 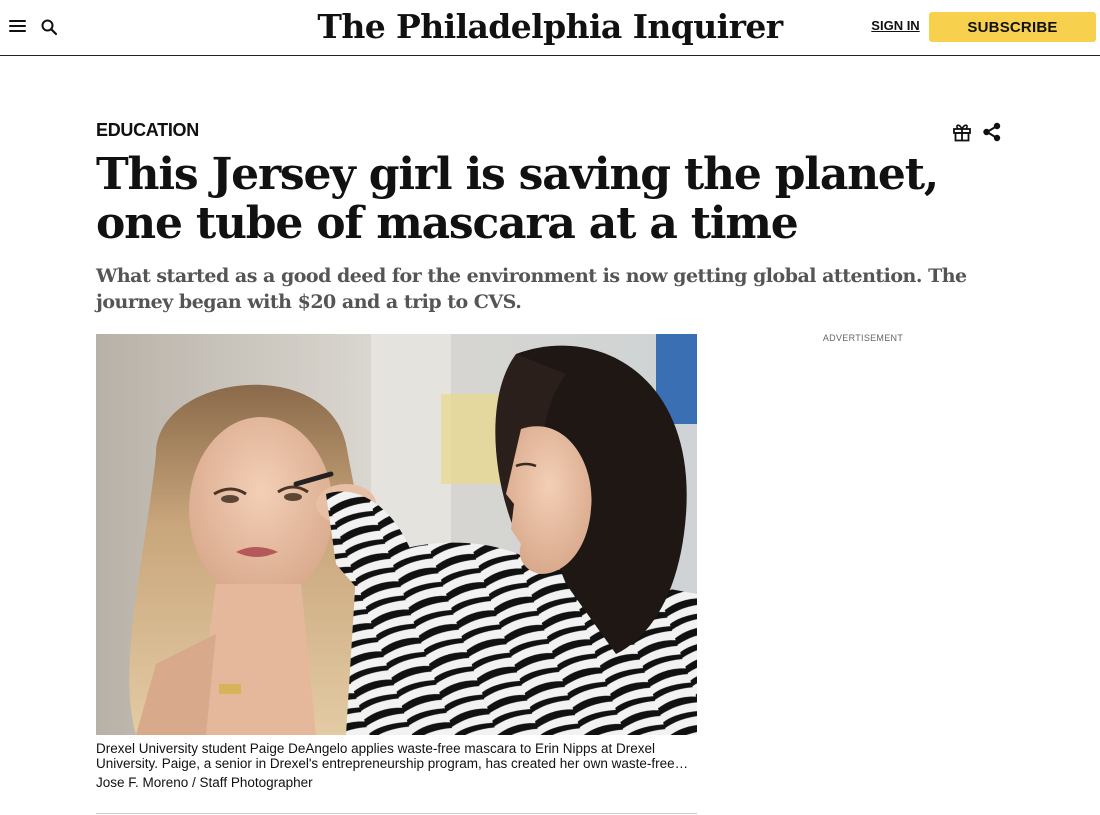 I want to click on section-label: EDUCATION, so click(x=147, y=132).